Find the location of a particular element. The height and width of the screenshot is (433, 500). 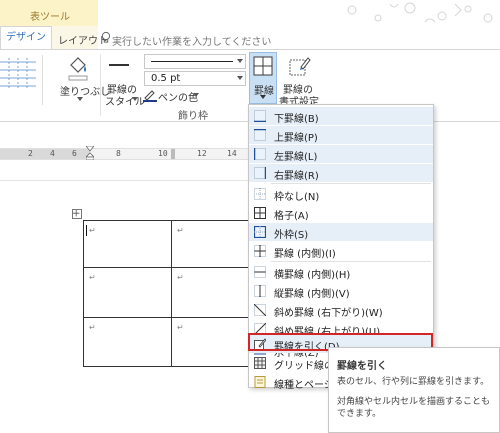

pen-color-dropdown-arrow is located at coordinates (196, 95).